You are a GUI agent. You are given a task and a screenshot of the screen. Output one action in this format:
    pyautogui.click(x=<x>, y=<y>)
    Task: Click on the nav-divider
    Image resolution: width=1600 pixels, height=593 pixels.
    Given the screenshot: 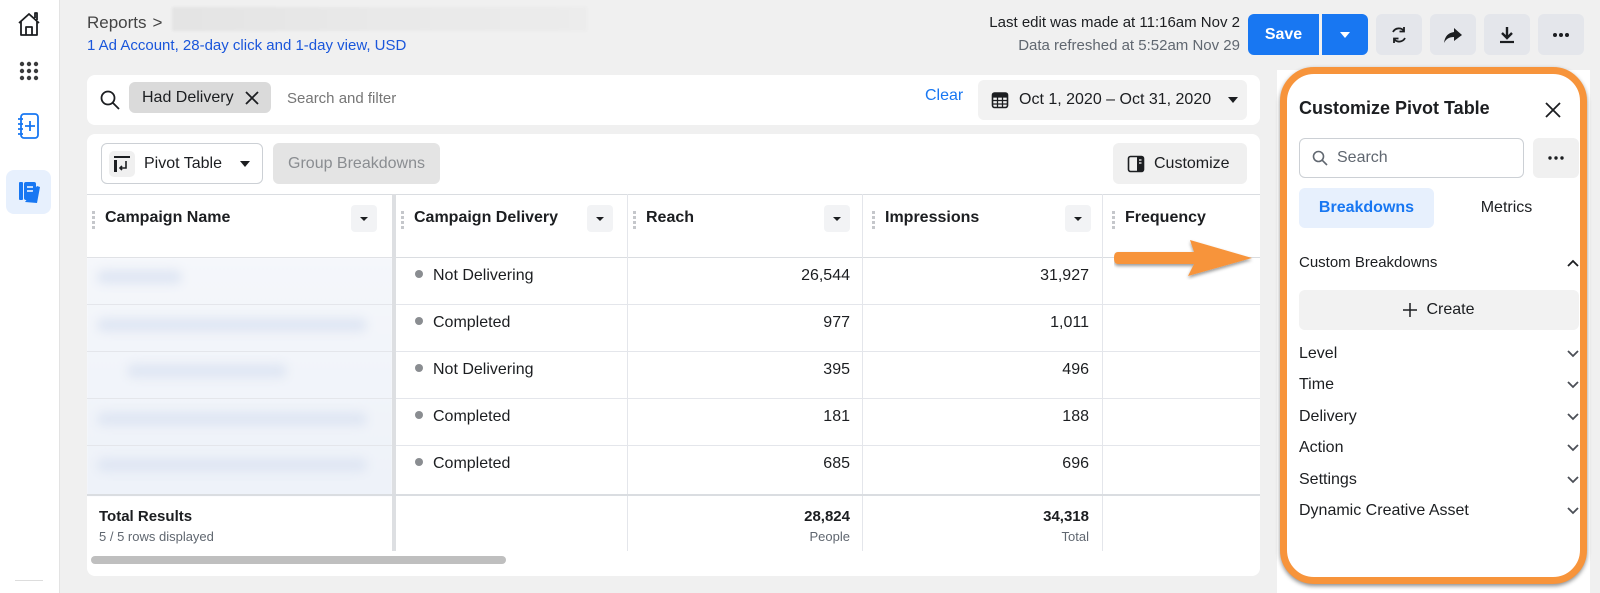 What is the action you would take?
    pyautogui.click(x=29, y=580)
    